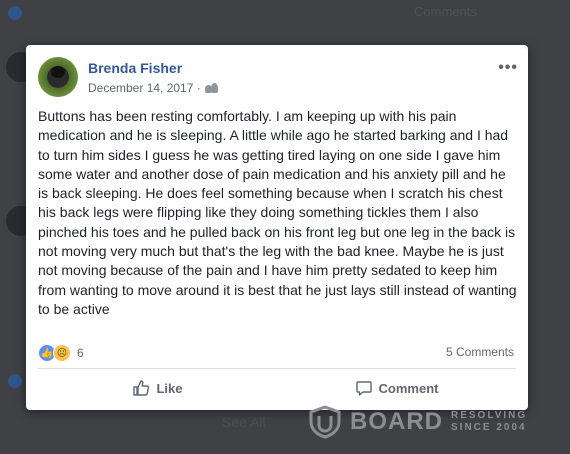 This screenshot has width=570, height=454. I want to click on watermark-tagline-1: RESOLVING, so click(489, 415).